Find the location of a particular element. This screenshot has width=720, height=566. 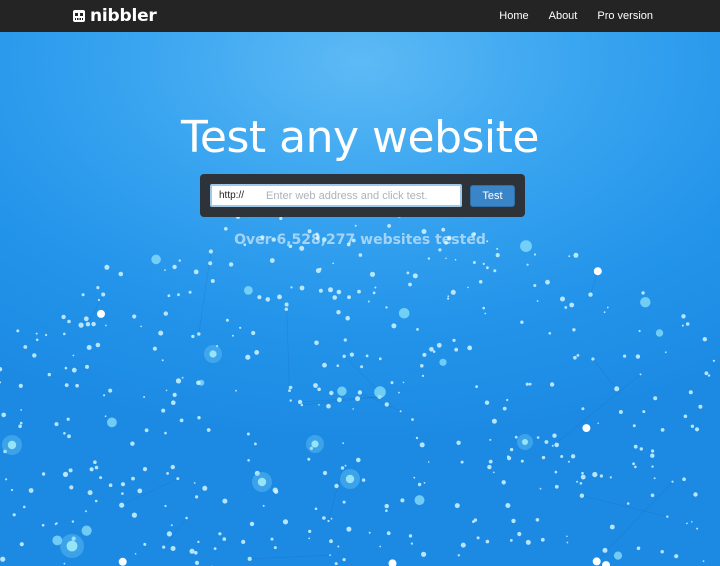

url-search-panel: http:// Test is located at coordinates (362, 195).